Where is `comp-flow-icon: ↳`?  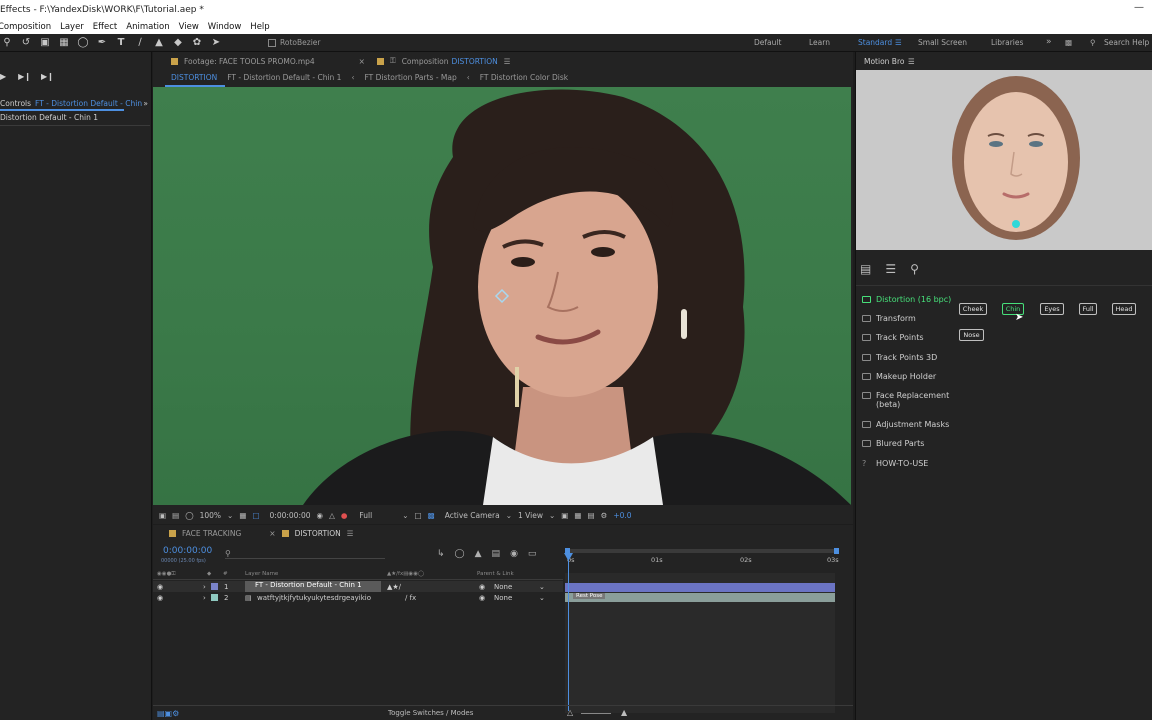 comp-flow-icon: ↳ is located at coordinates (441, 554).